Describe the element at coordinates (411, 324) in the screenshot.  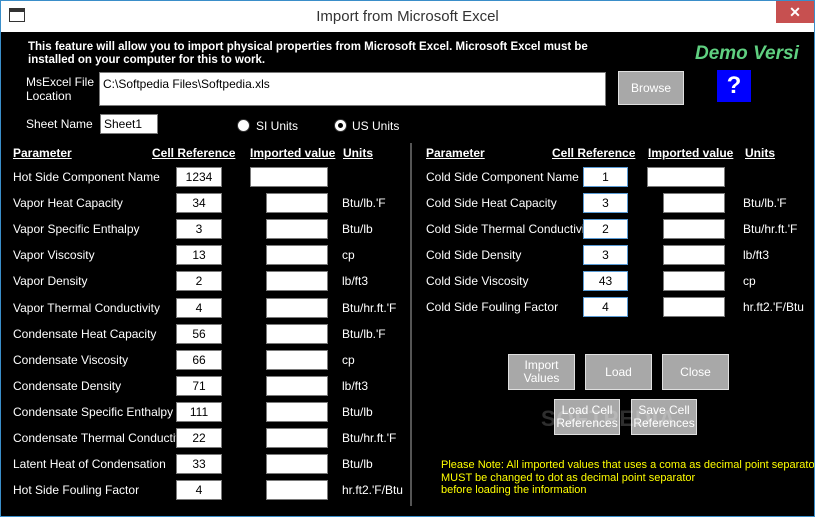
I see `panel-divider` at that location.